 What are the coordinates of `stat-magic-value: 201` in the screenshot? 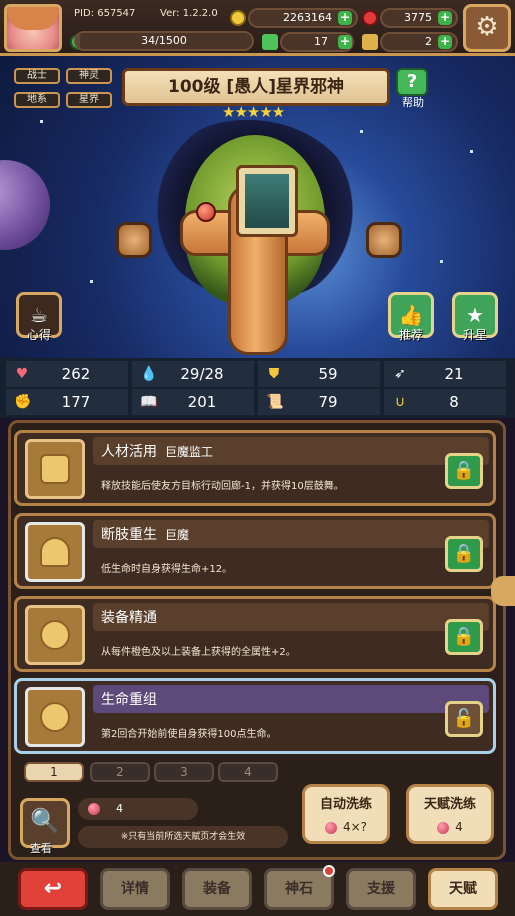 It's located at (202, 402).